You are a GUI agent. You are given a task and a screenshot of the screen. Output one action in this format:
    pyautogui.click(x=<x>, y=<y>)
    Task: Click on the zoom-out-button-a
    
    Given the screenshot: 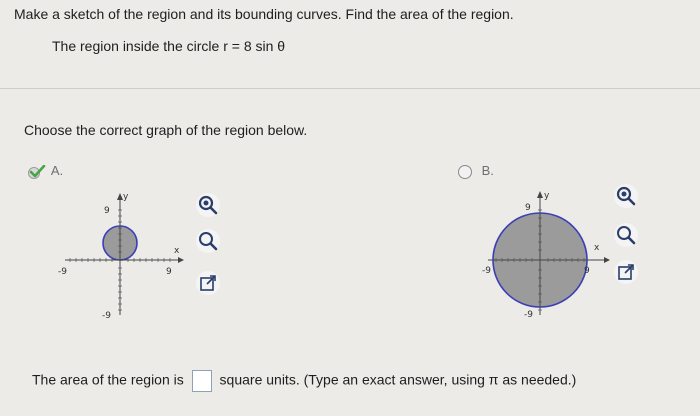 What is the action you would take?
    pyautogui.click(x=208, y=241)
    